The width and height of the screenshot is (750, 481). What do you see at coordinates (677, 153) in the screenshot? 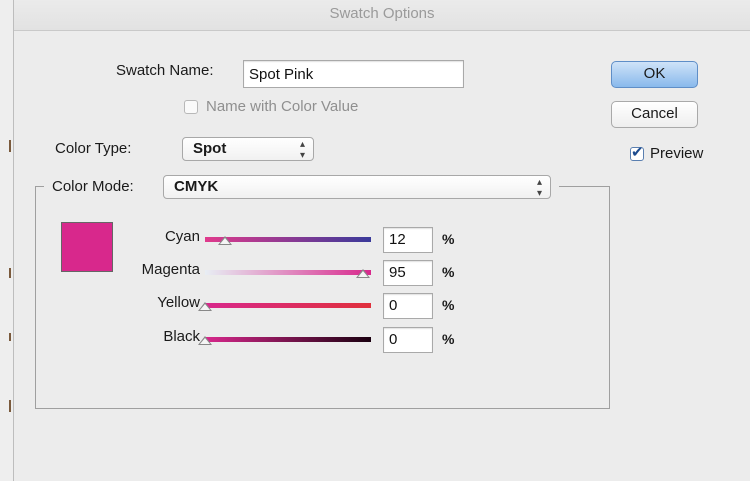
I see `preview-label: Preview` at bounding box center [677, 153].